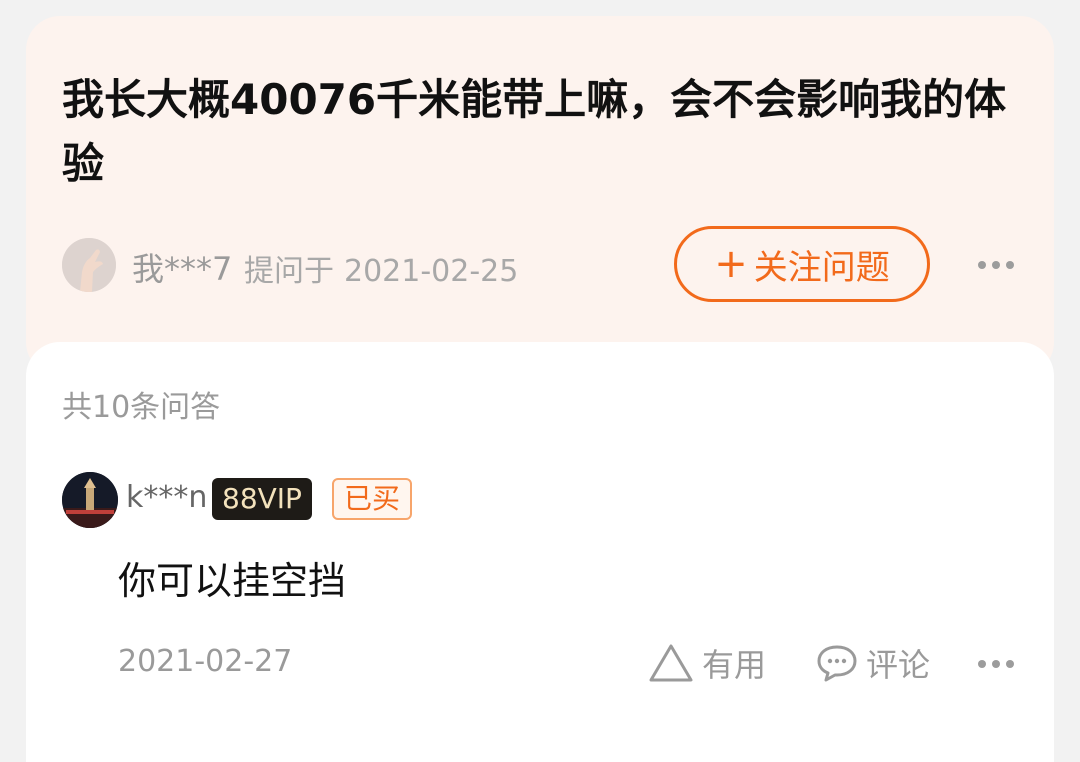 The width and height of the screenshot is (1080, 762). I want to click on triangle-icon, so click(671, 663).